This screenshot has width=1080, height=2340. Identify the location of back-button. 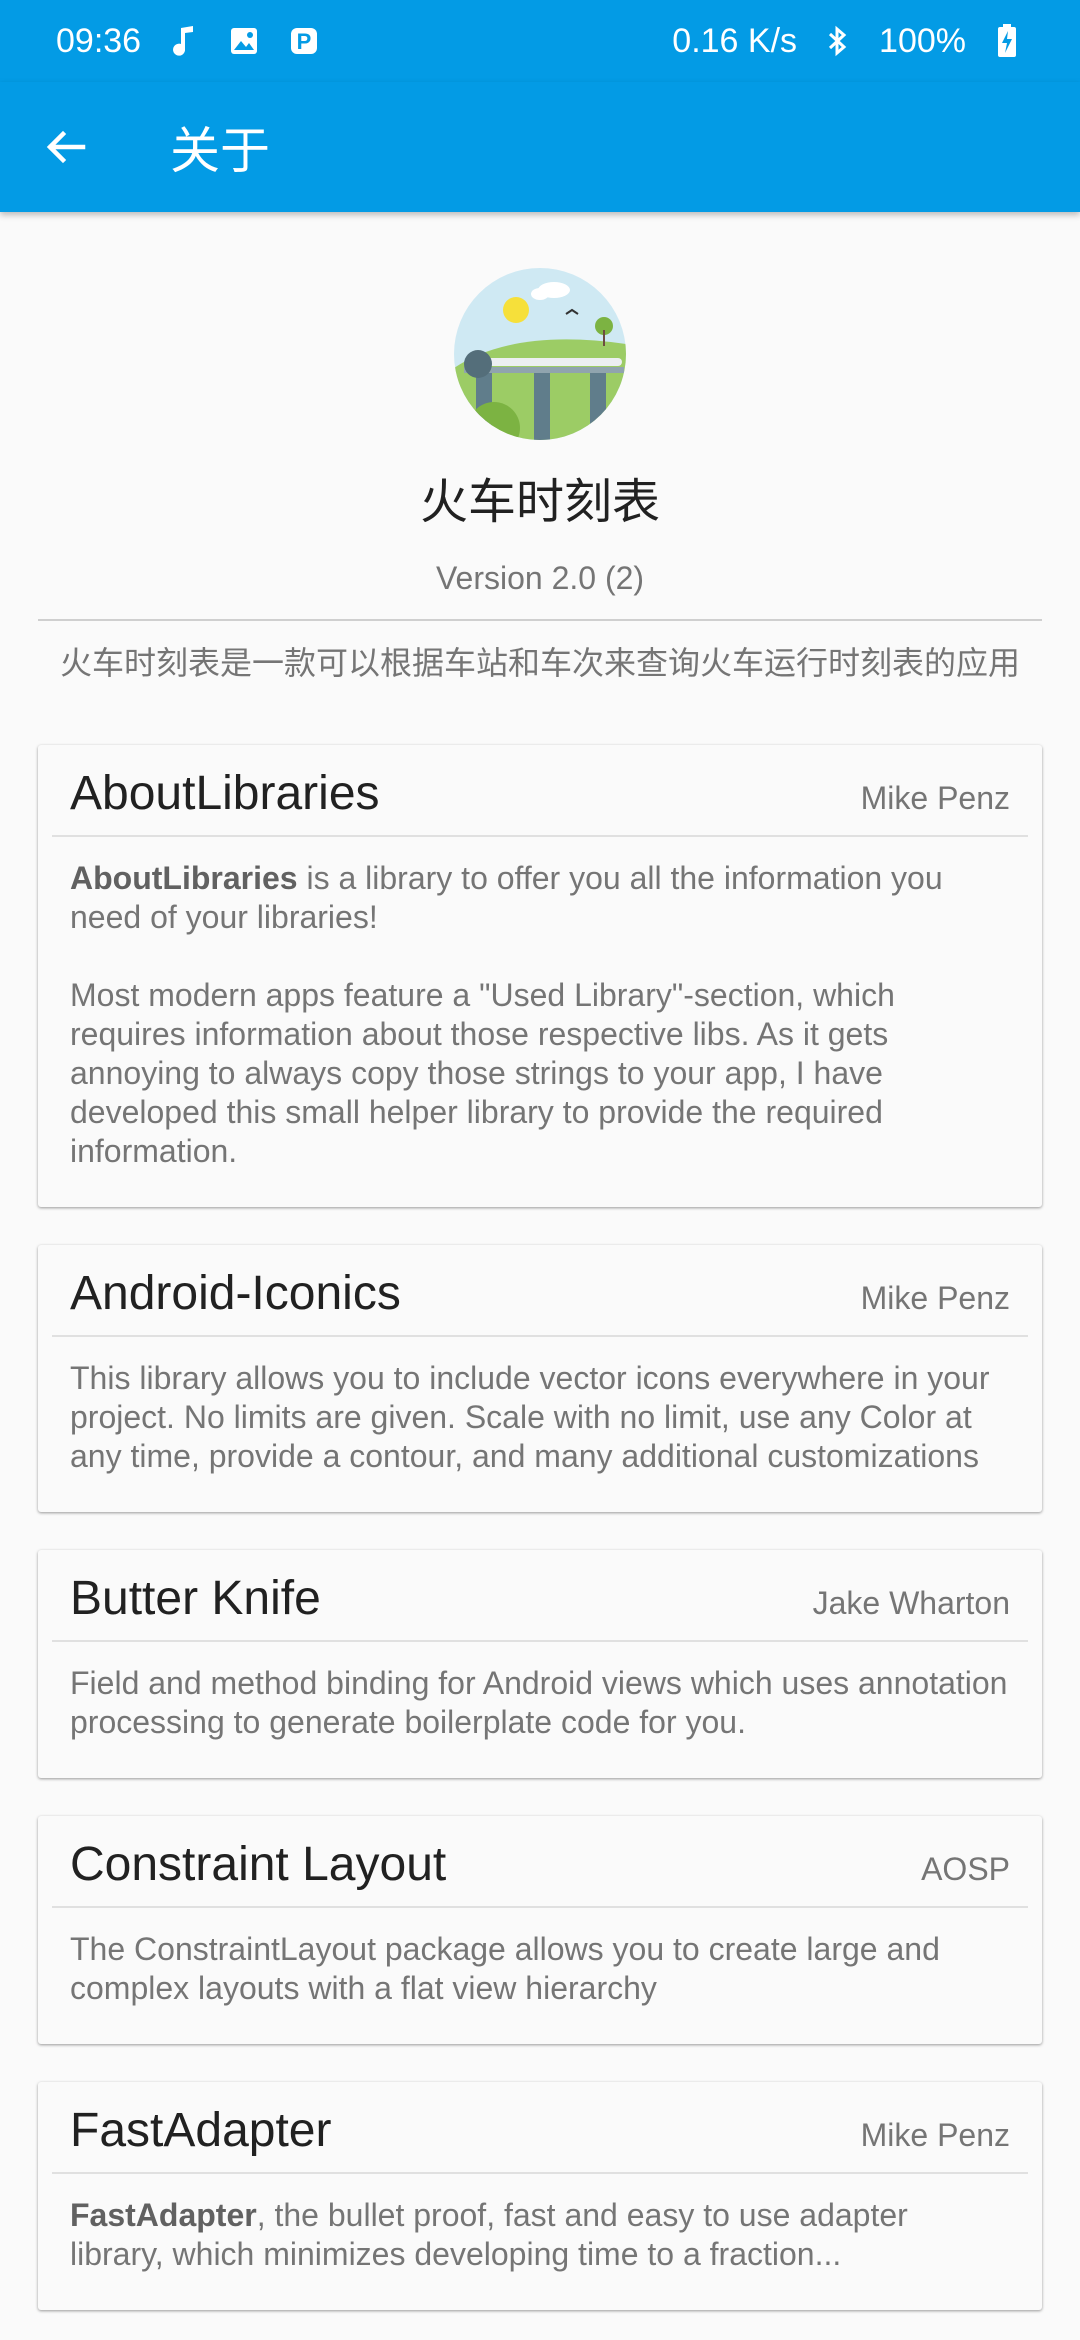
(65, 147).